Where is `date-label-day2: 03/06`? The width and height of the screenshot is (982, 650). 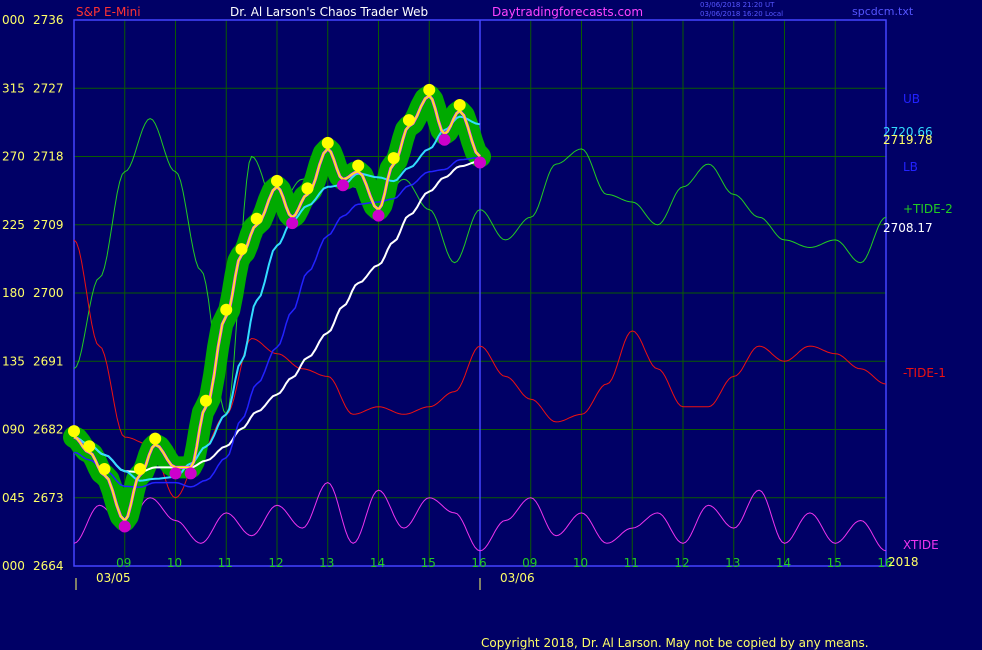 date-label-day2: 03/06 is located at coordinates (517, 578).